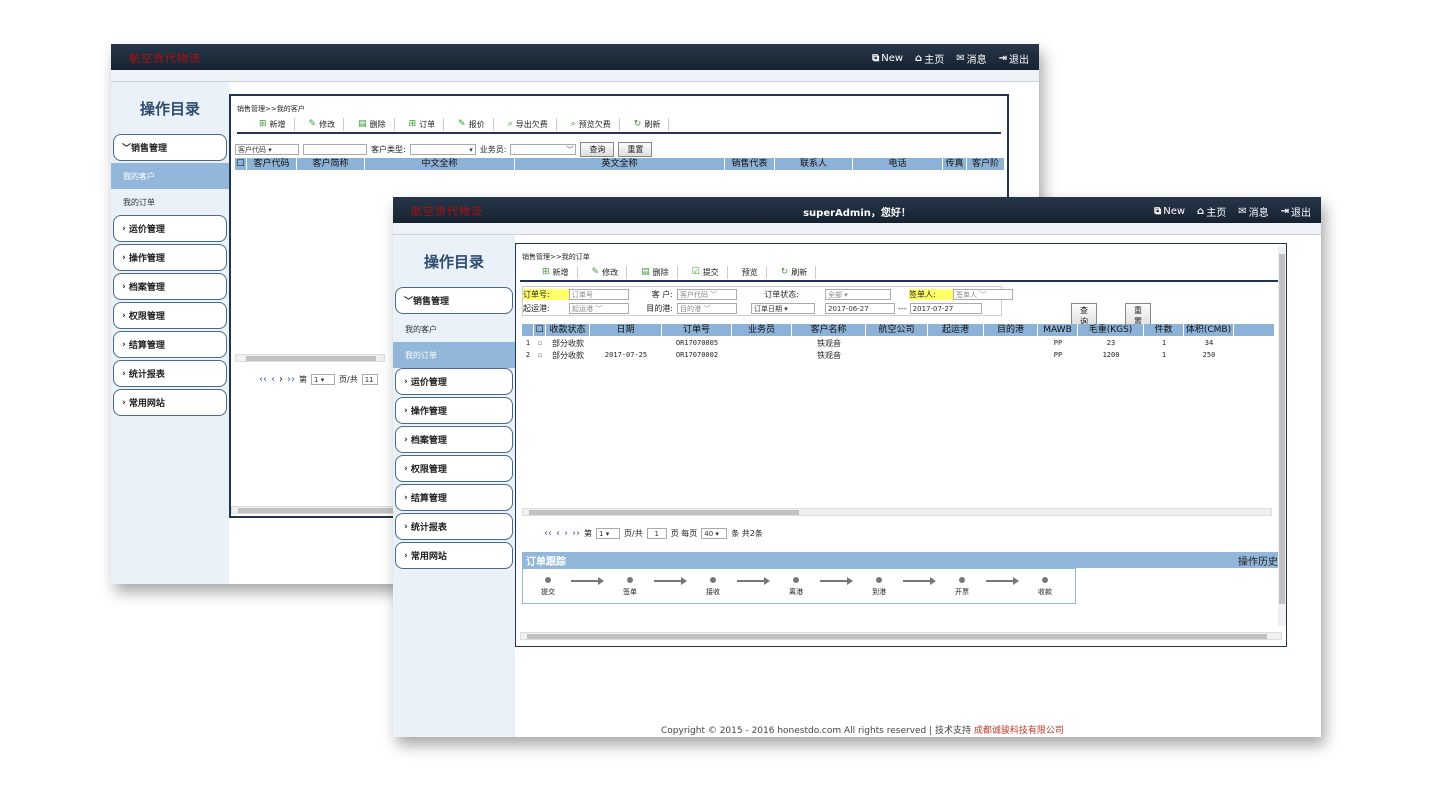 This screenshot has height=794, width=1430. I want to click on preview-button: 预览, so click(750, 272).